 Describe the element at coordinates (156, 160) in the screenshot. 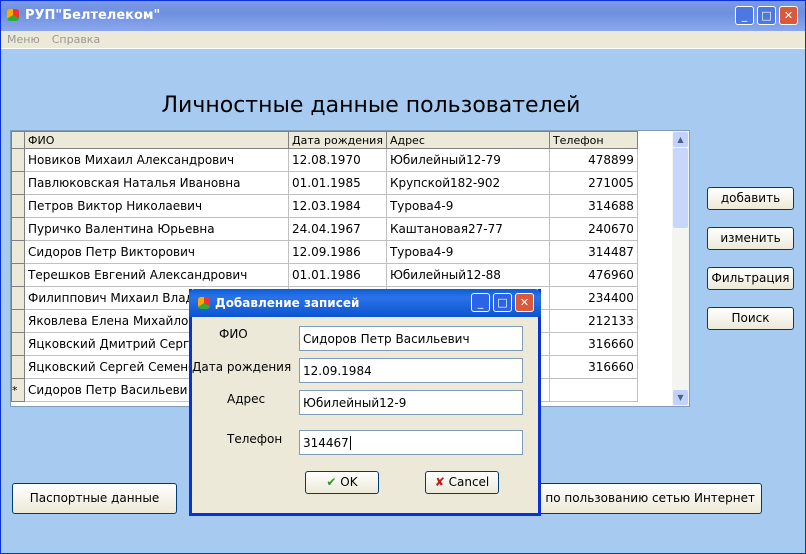

I see `cell-fio: Новиков Михаил Александрович` at that location.